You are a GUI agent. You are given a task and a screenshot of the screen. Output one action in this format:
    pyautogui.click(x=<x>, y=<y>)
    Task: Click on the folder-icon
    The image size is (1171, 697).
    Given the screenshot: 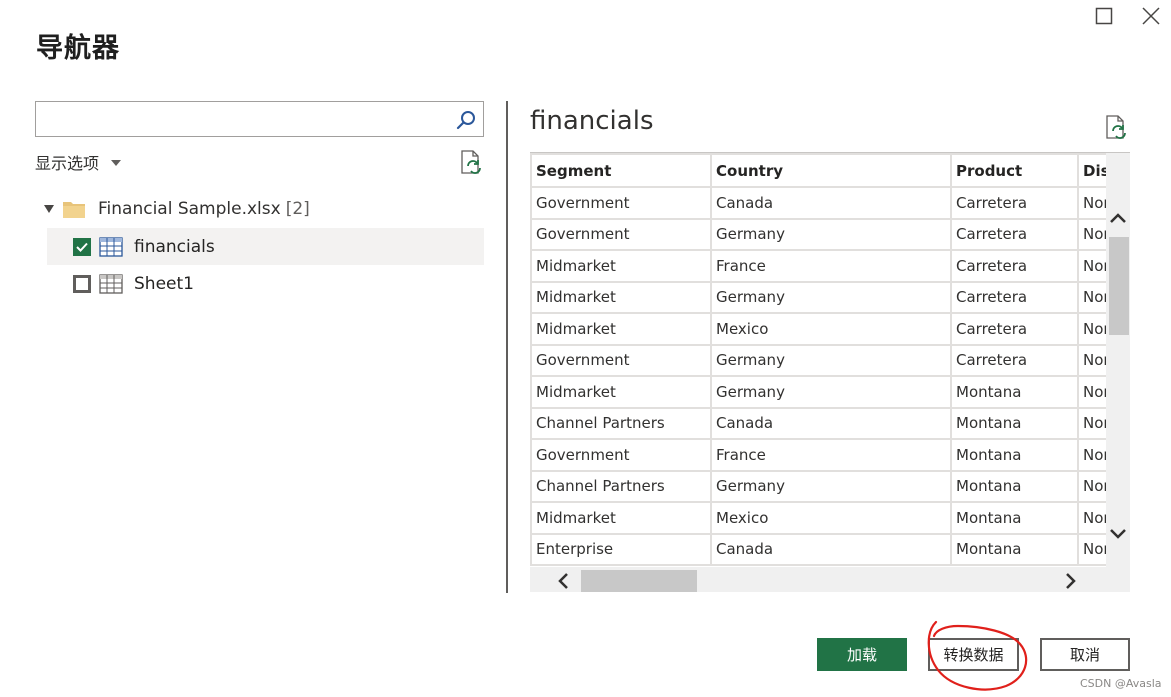 What is the action you would take?
    pyautogui.click(x=74, y=210)
    